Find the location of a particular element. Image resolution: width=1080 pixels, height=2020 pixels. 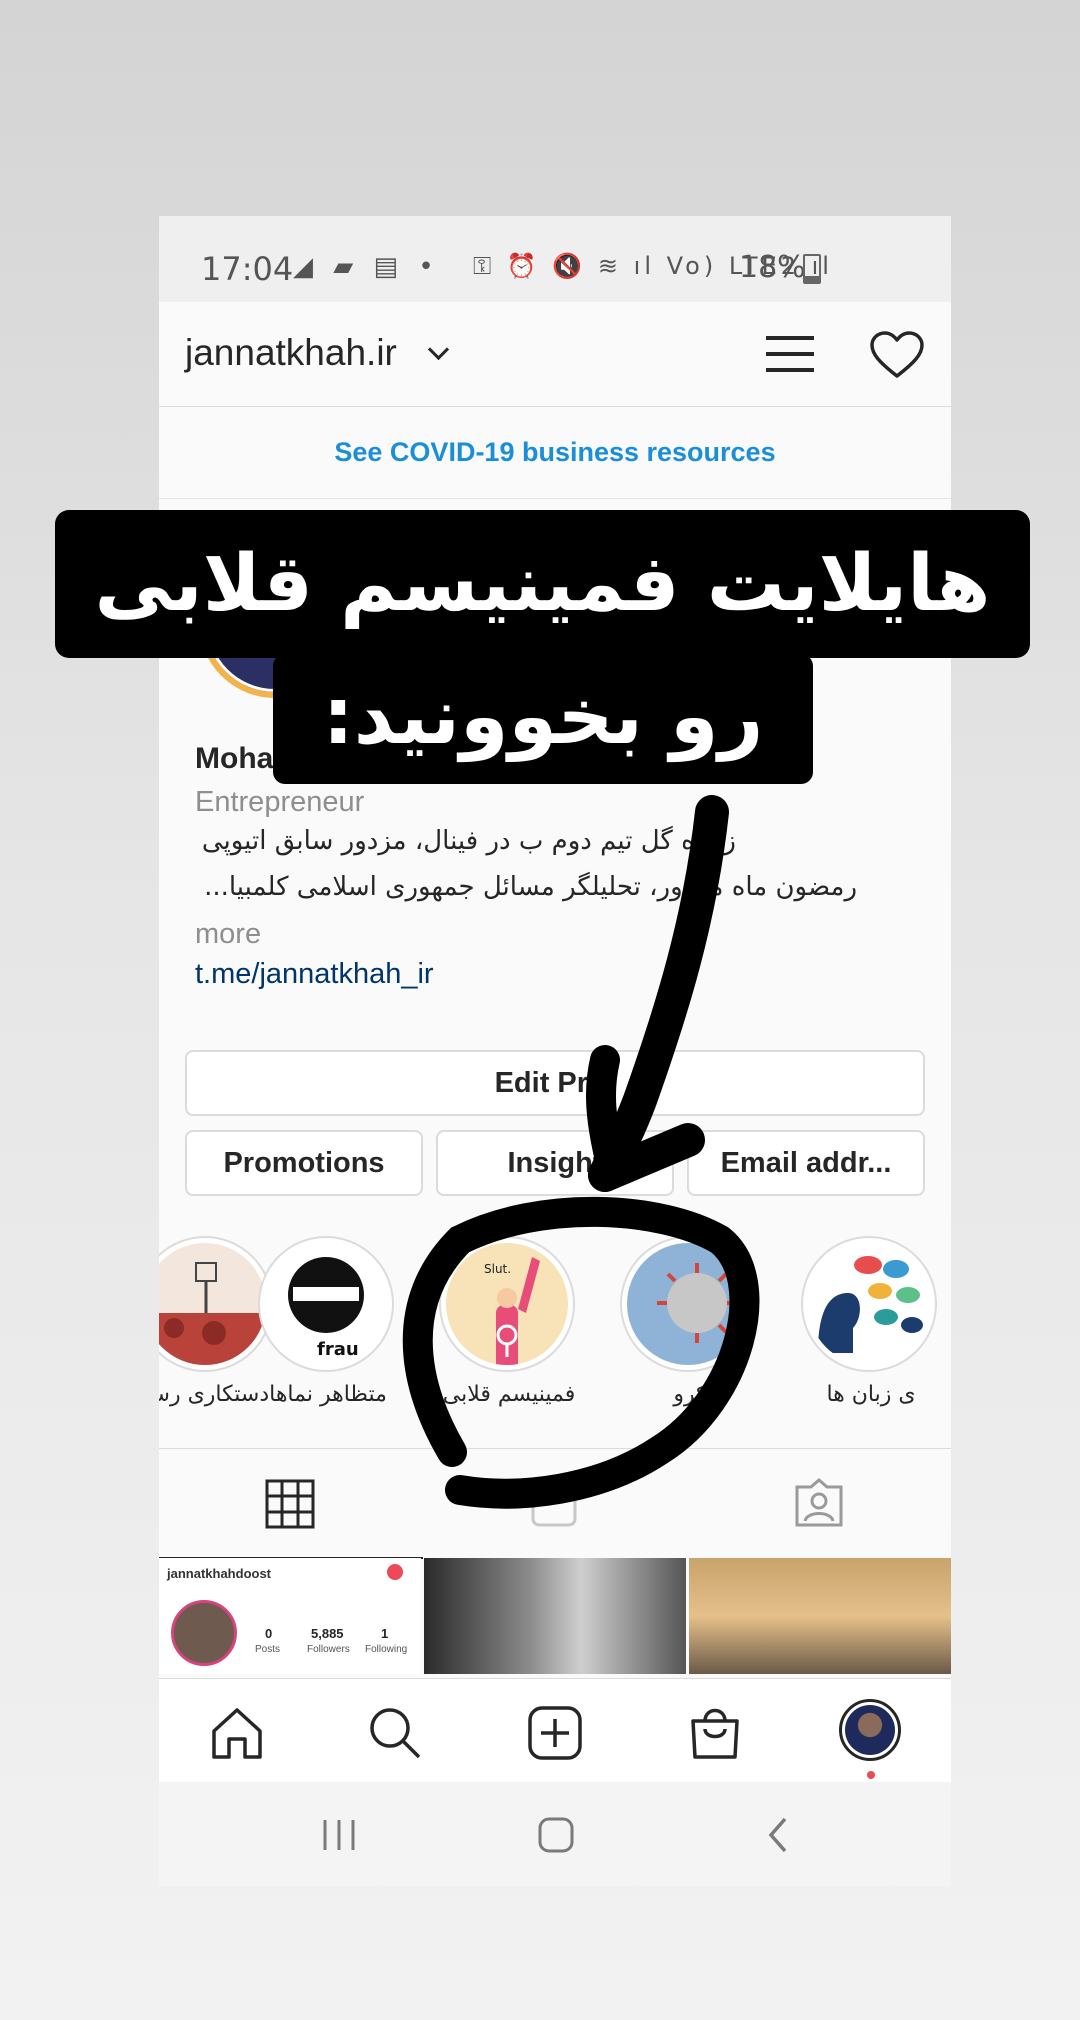

status-time: 17:04 is located at coordinates (247, 269).